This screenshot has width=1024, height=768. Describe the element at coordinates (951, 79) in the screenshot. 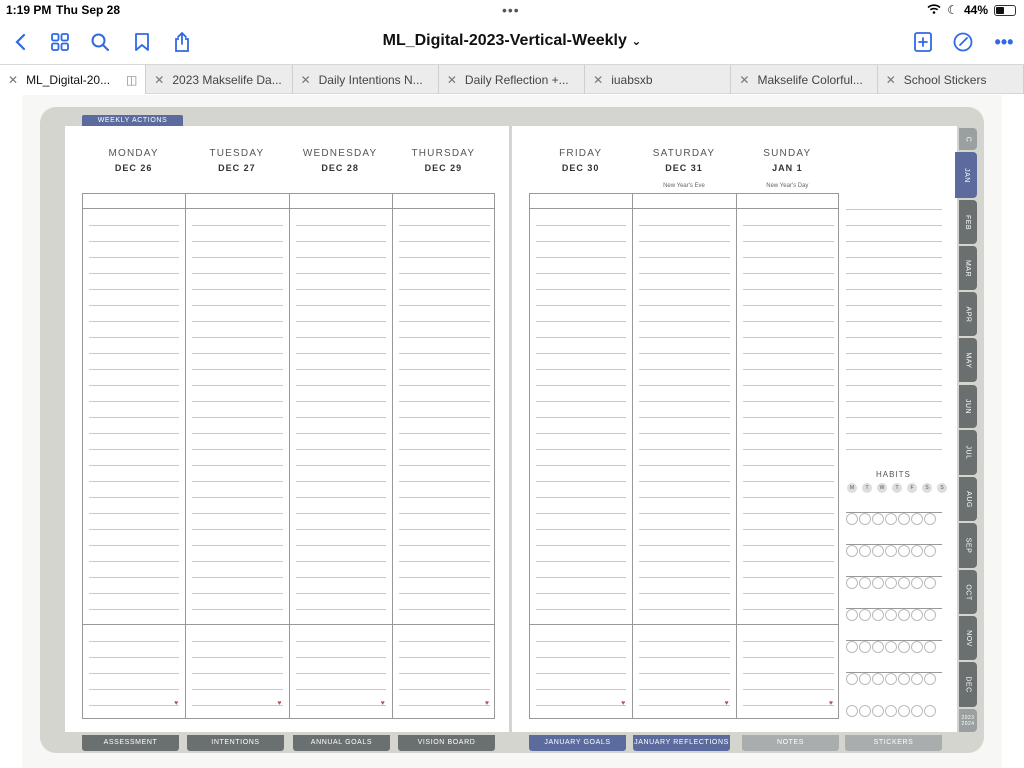

I see `document-tab: ✕ School Stickers` at that location.